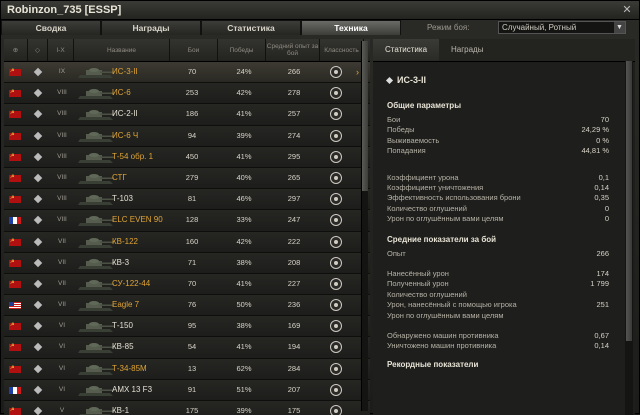 The width and height of the screenshot is (640, 415). I want to click on table-row: VIII ELC EVEN 90 128 33% 247, so click(187, 221).